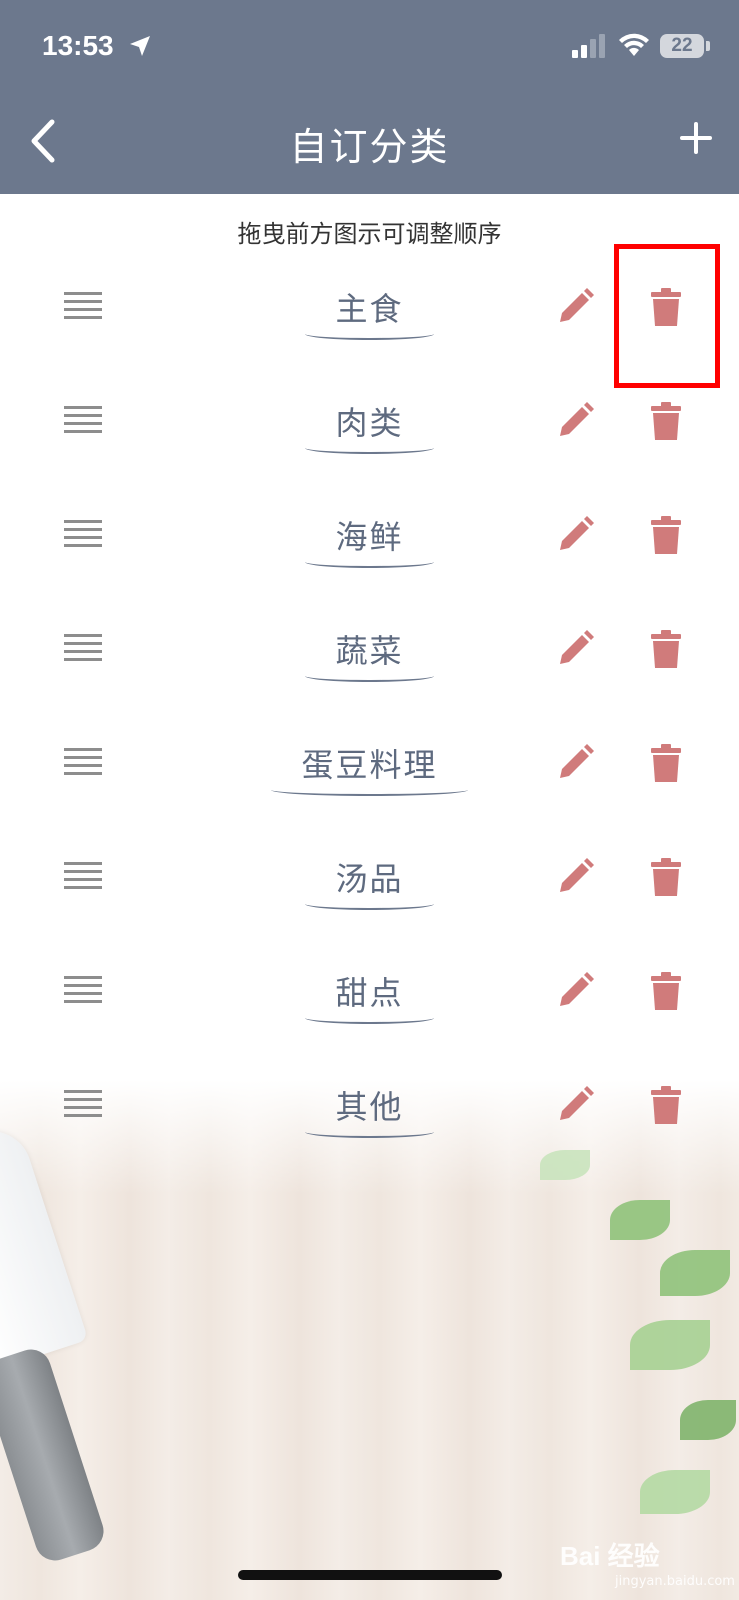  I want to click on header-bar: 13:53 22 自订分类, so click(369, 97).